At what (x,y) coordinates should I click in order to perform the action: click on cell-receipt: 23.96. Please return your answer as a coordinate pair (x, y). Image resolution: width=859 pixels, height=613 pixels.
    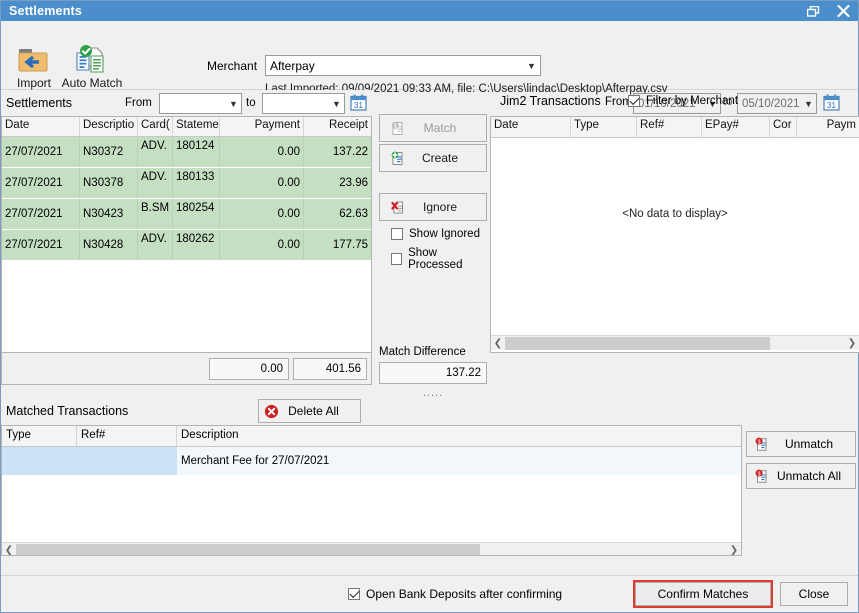
    Looking at the image, I should click on (353, 183).